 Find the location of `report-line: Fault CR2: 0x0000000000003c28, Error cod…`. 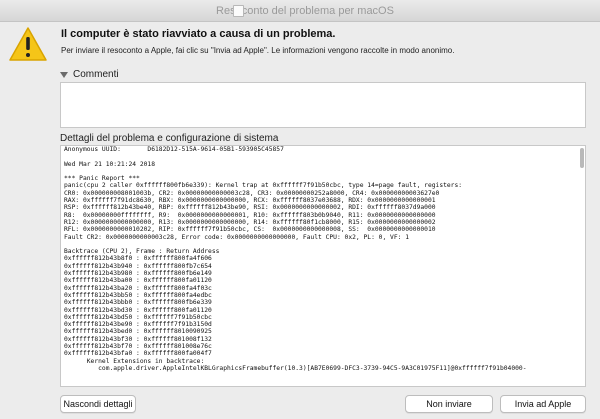

report-line: Fault CR2: 0x0000000000003c28, Error cod… is located at coordinates (236, 237).